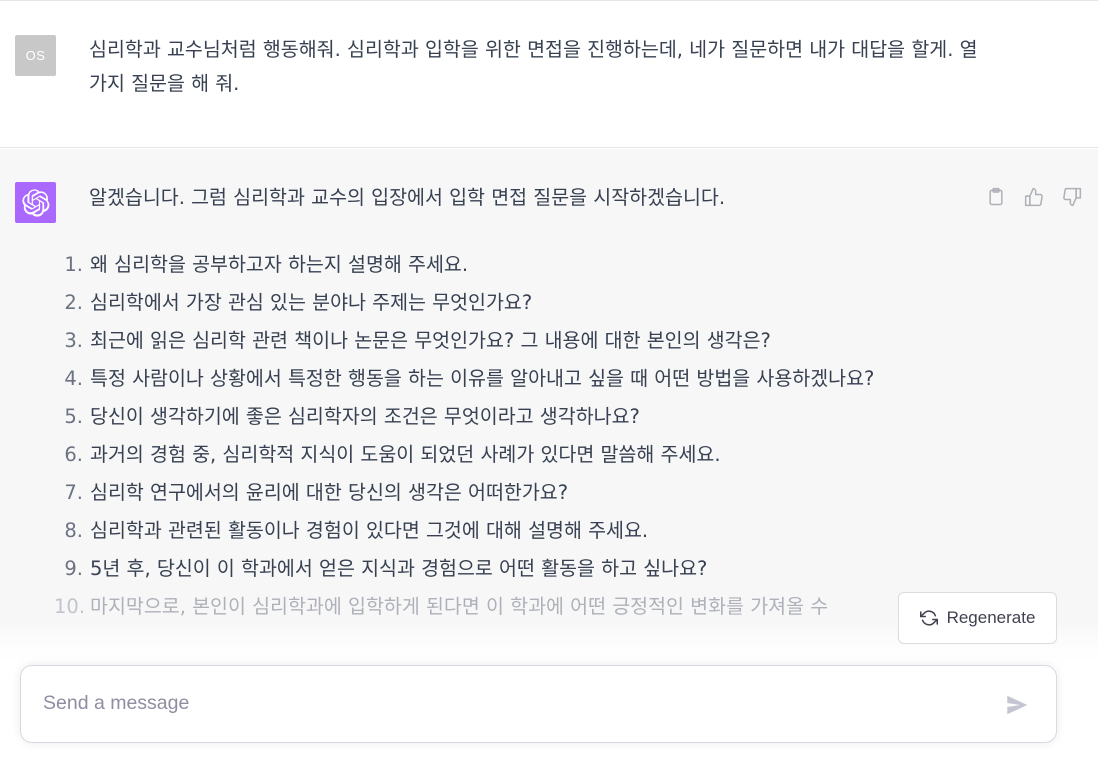  What do you see at coordinates (279, 264) in the screenshot?
I see `question-text: 왜 심리학을 공부하고자 하는지 설명해 주세요.` at bounding box center [279, 264].